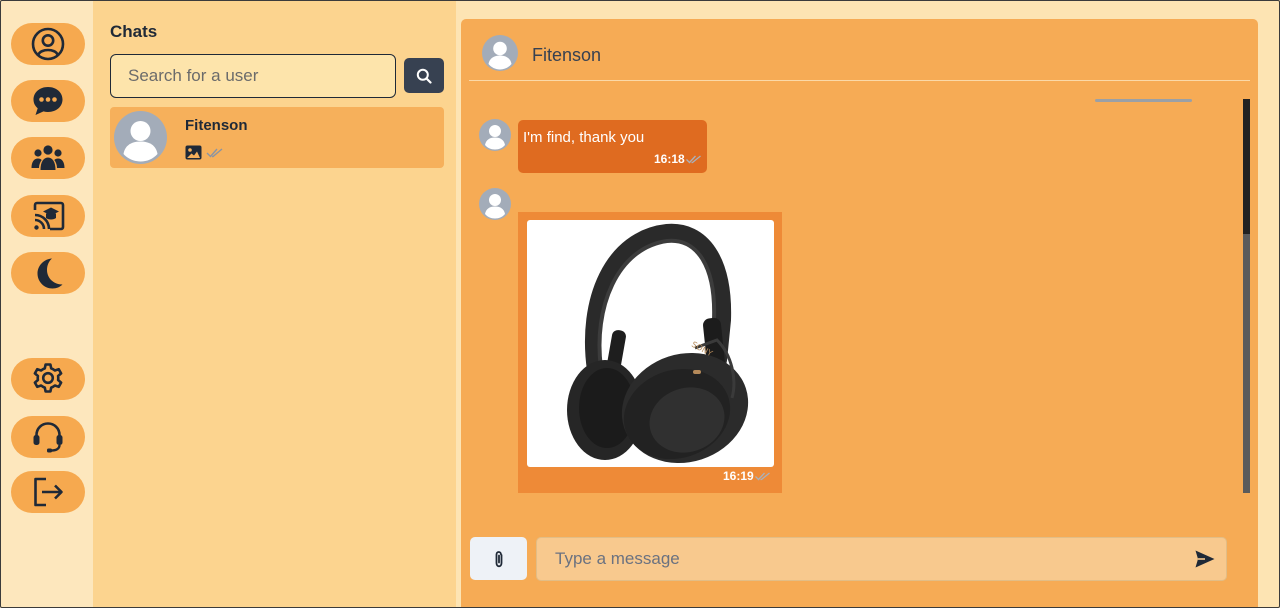 The height and width of the screenshot is (608, 1280). What do you see at coordinates (1246, 166) in the screenshot?
I see `scrollbar-thumb` at bounding box center [1246, 166].